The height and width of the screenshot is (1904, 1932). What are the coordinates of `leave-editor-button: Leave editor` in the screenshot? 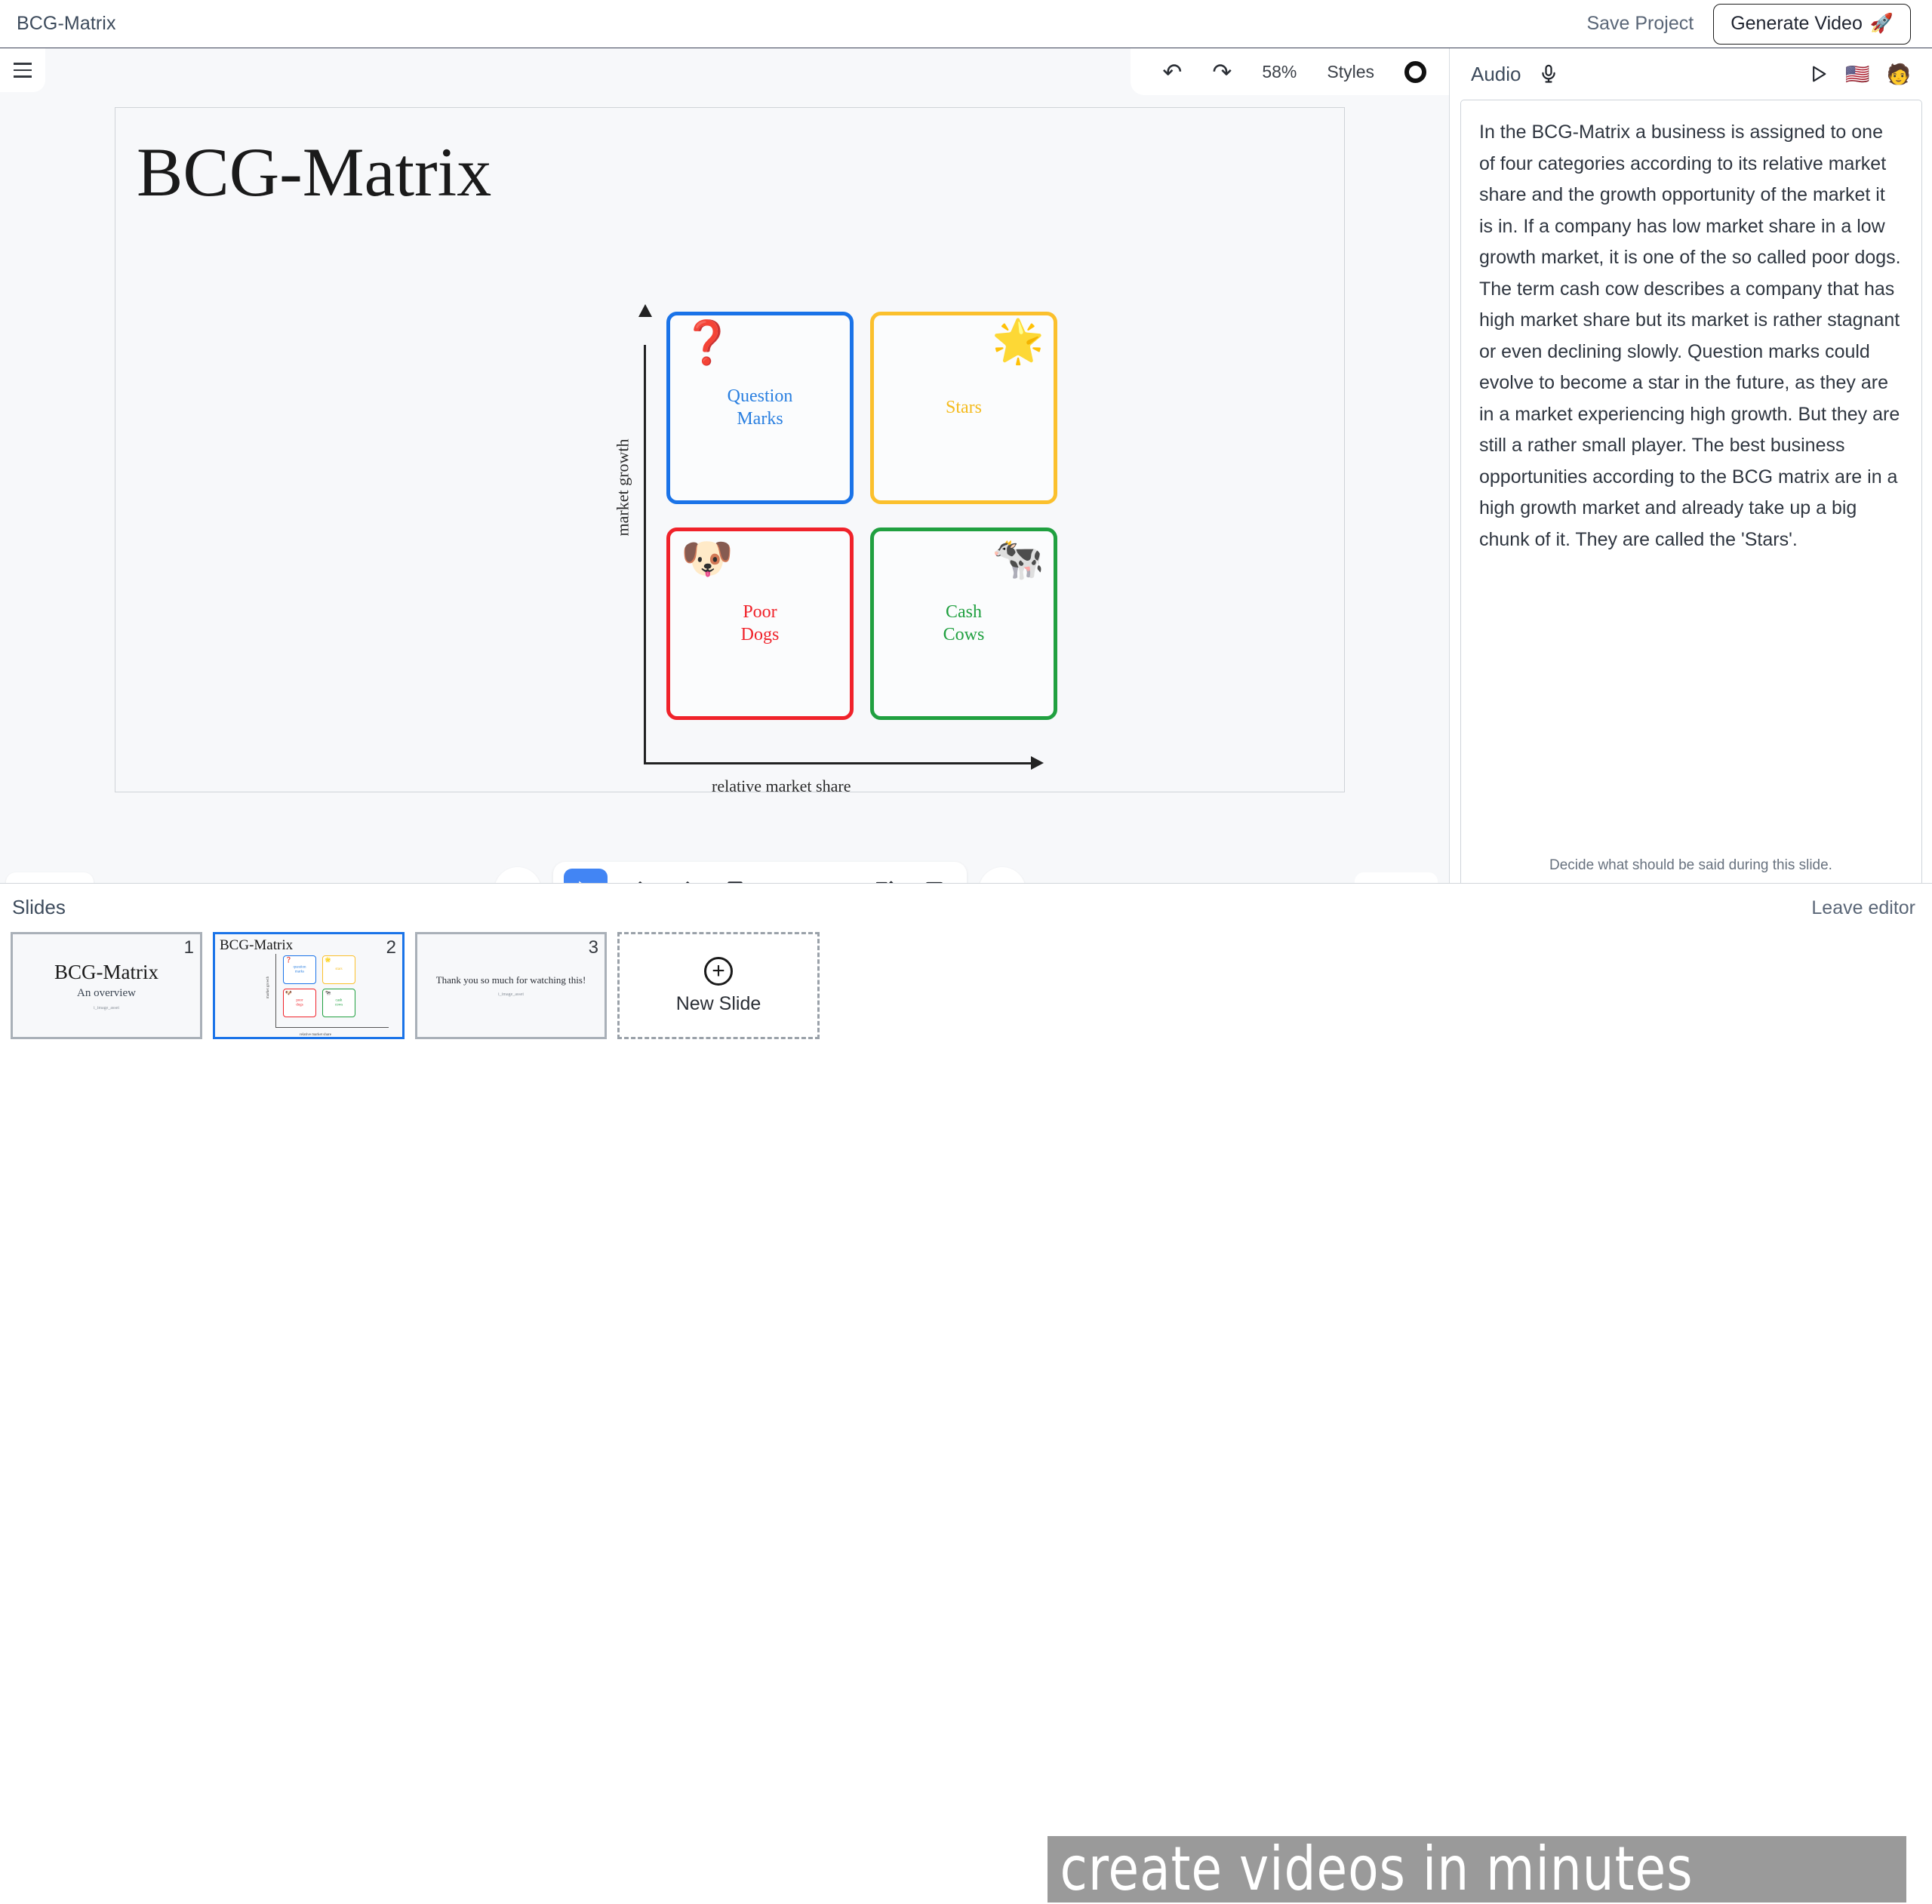 It's located at (1863, 908).